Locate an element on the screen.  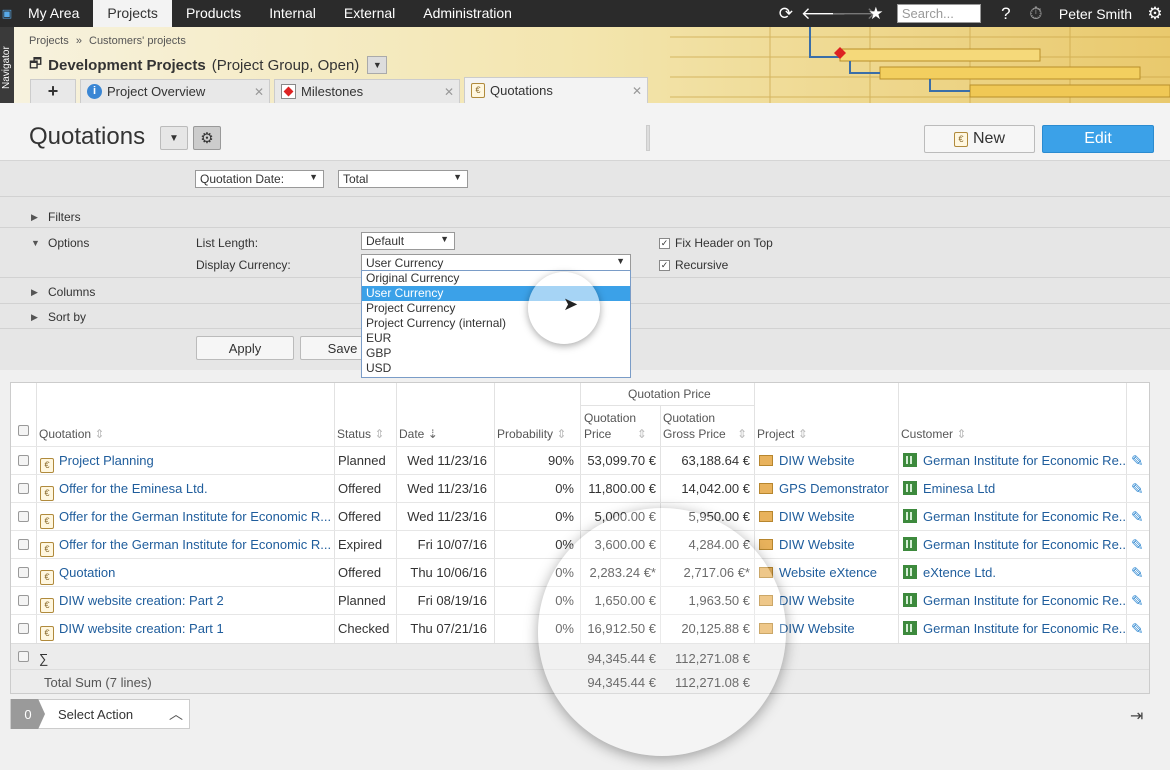
tab-milestones: Milestones ✕ is located at coordinates (367, 91).